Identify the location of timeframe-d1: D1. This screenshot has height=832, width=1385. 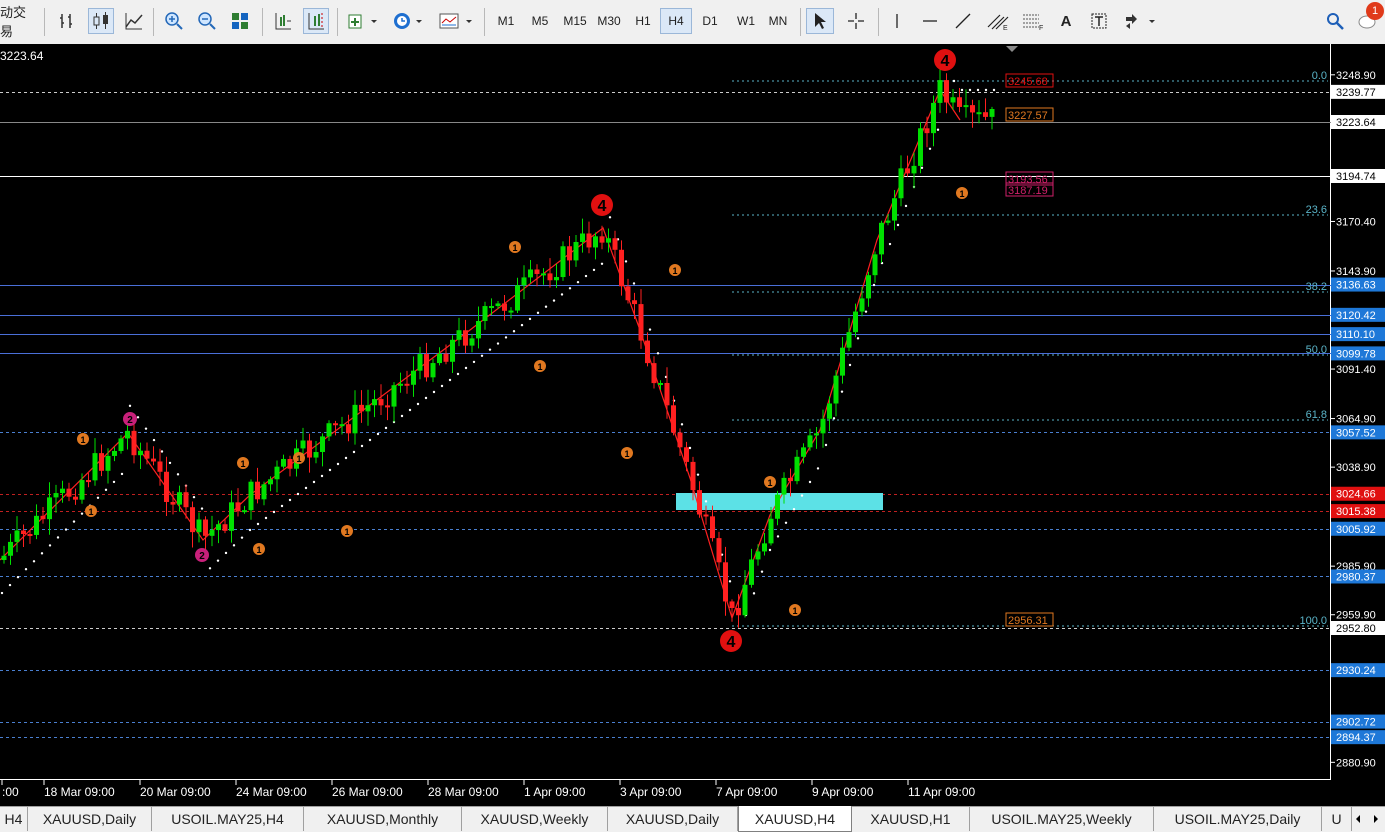
(710, 21).